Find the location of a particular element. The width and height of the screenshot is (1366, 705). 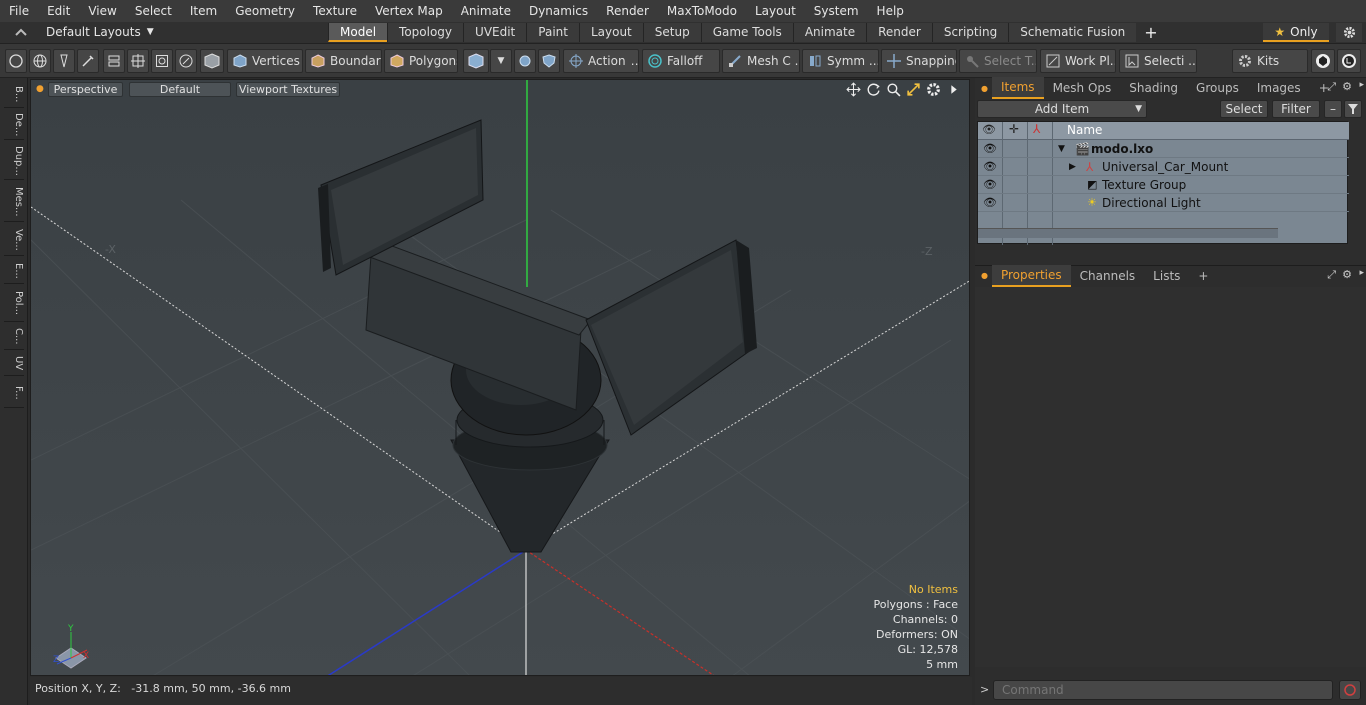

items-tree-scrollbar is located at coordinates (1128, 233).